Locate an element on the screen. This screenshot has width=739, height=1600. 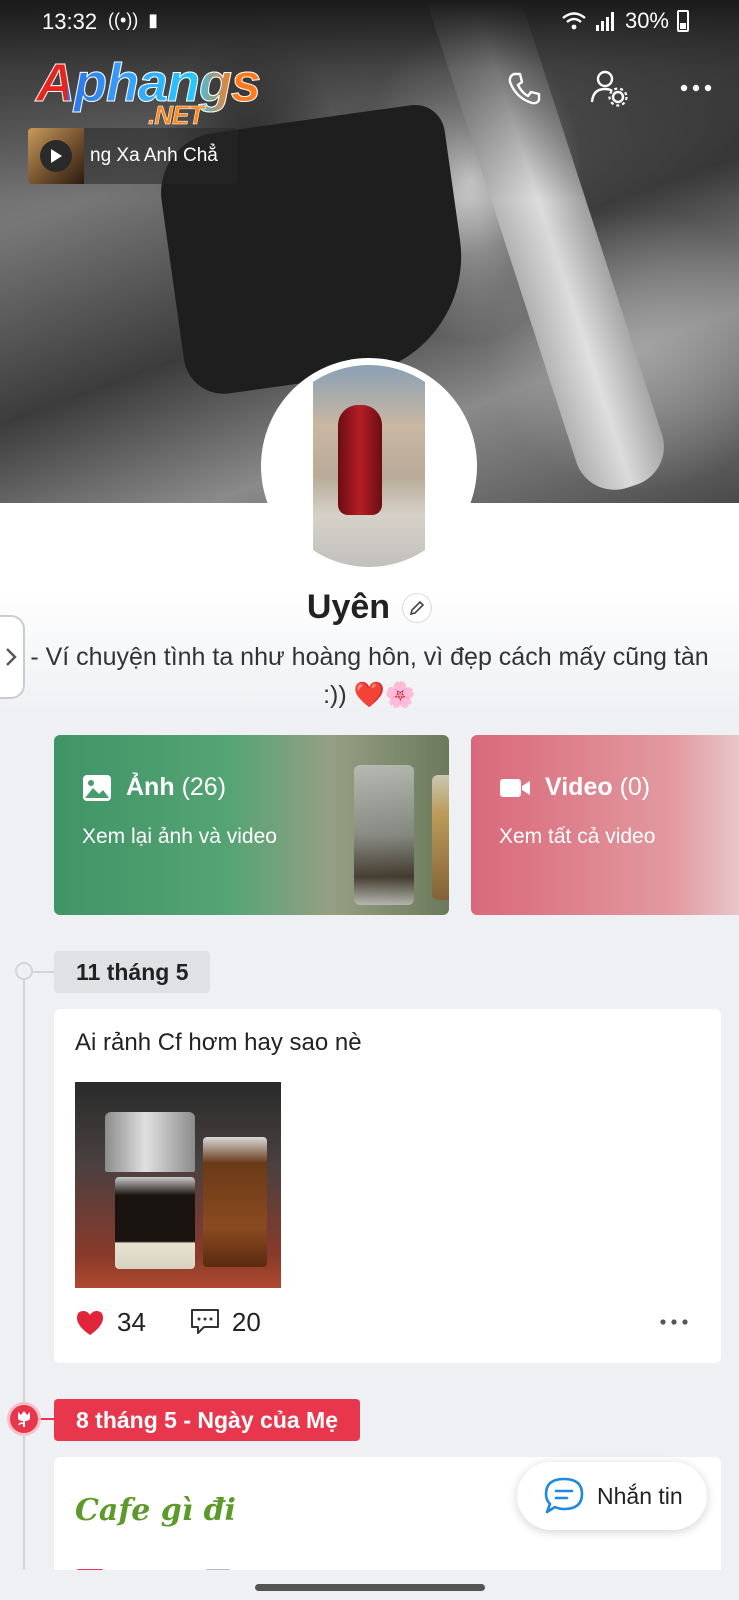
comment-count: 20 is located at coordinates (246, 1321).